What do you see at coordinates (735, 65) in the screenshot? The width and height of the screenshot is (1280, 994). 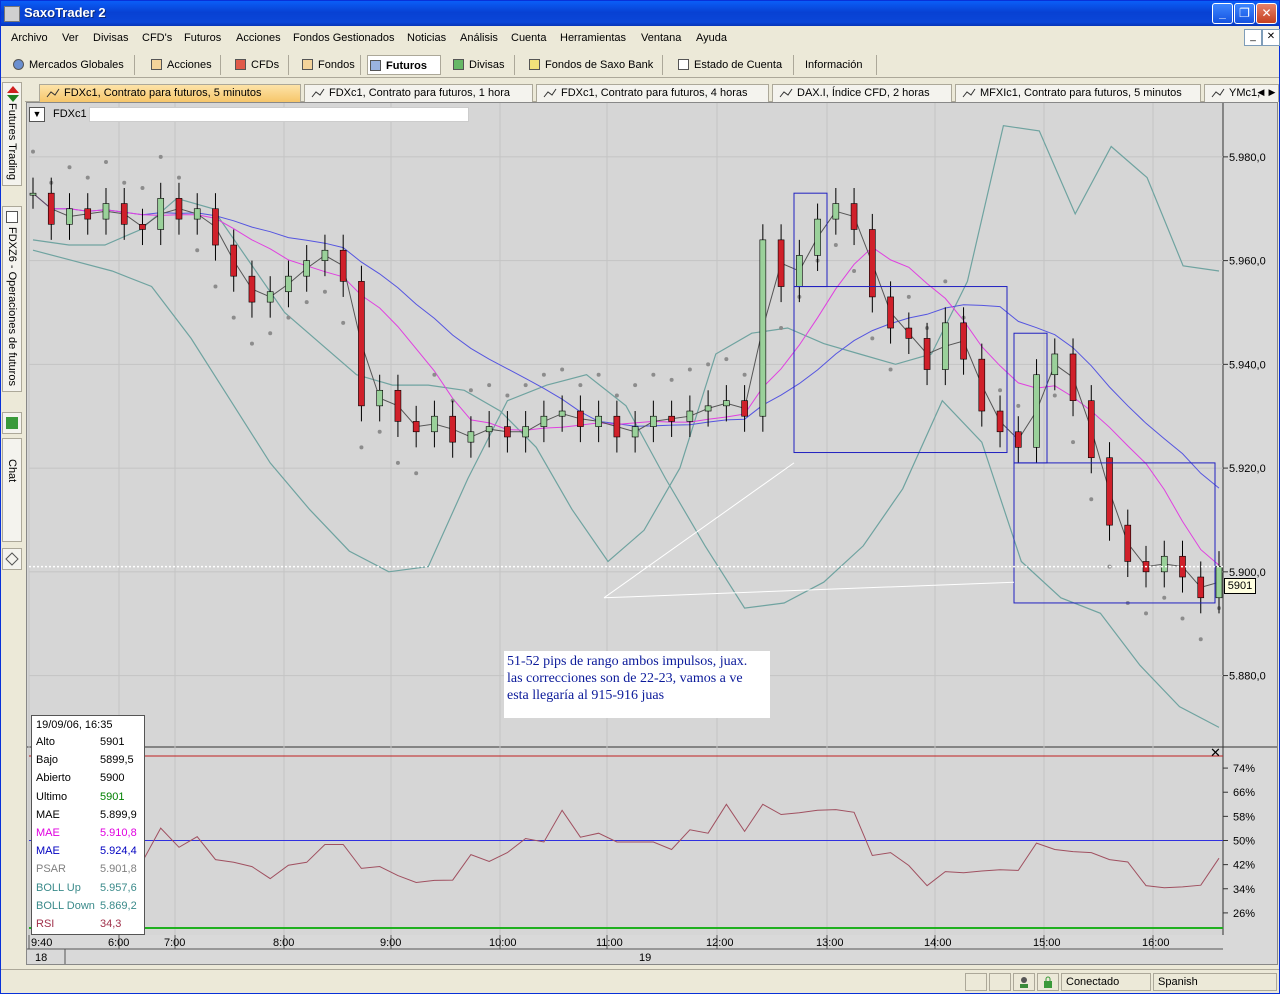 I see `toolbar-estado-de-cuenta: Estado de Cuenta` at bounding box center [735, 65].